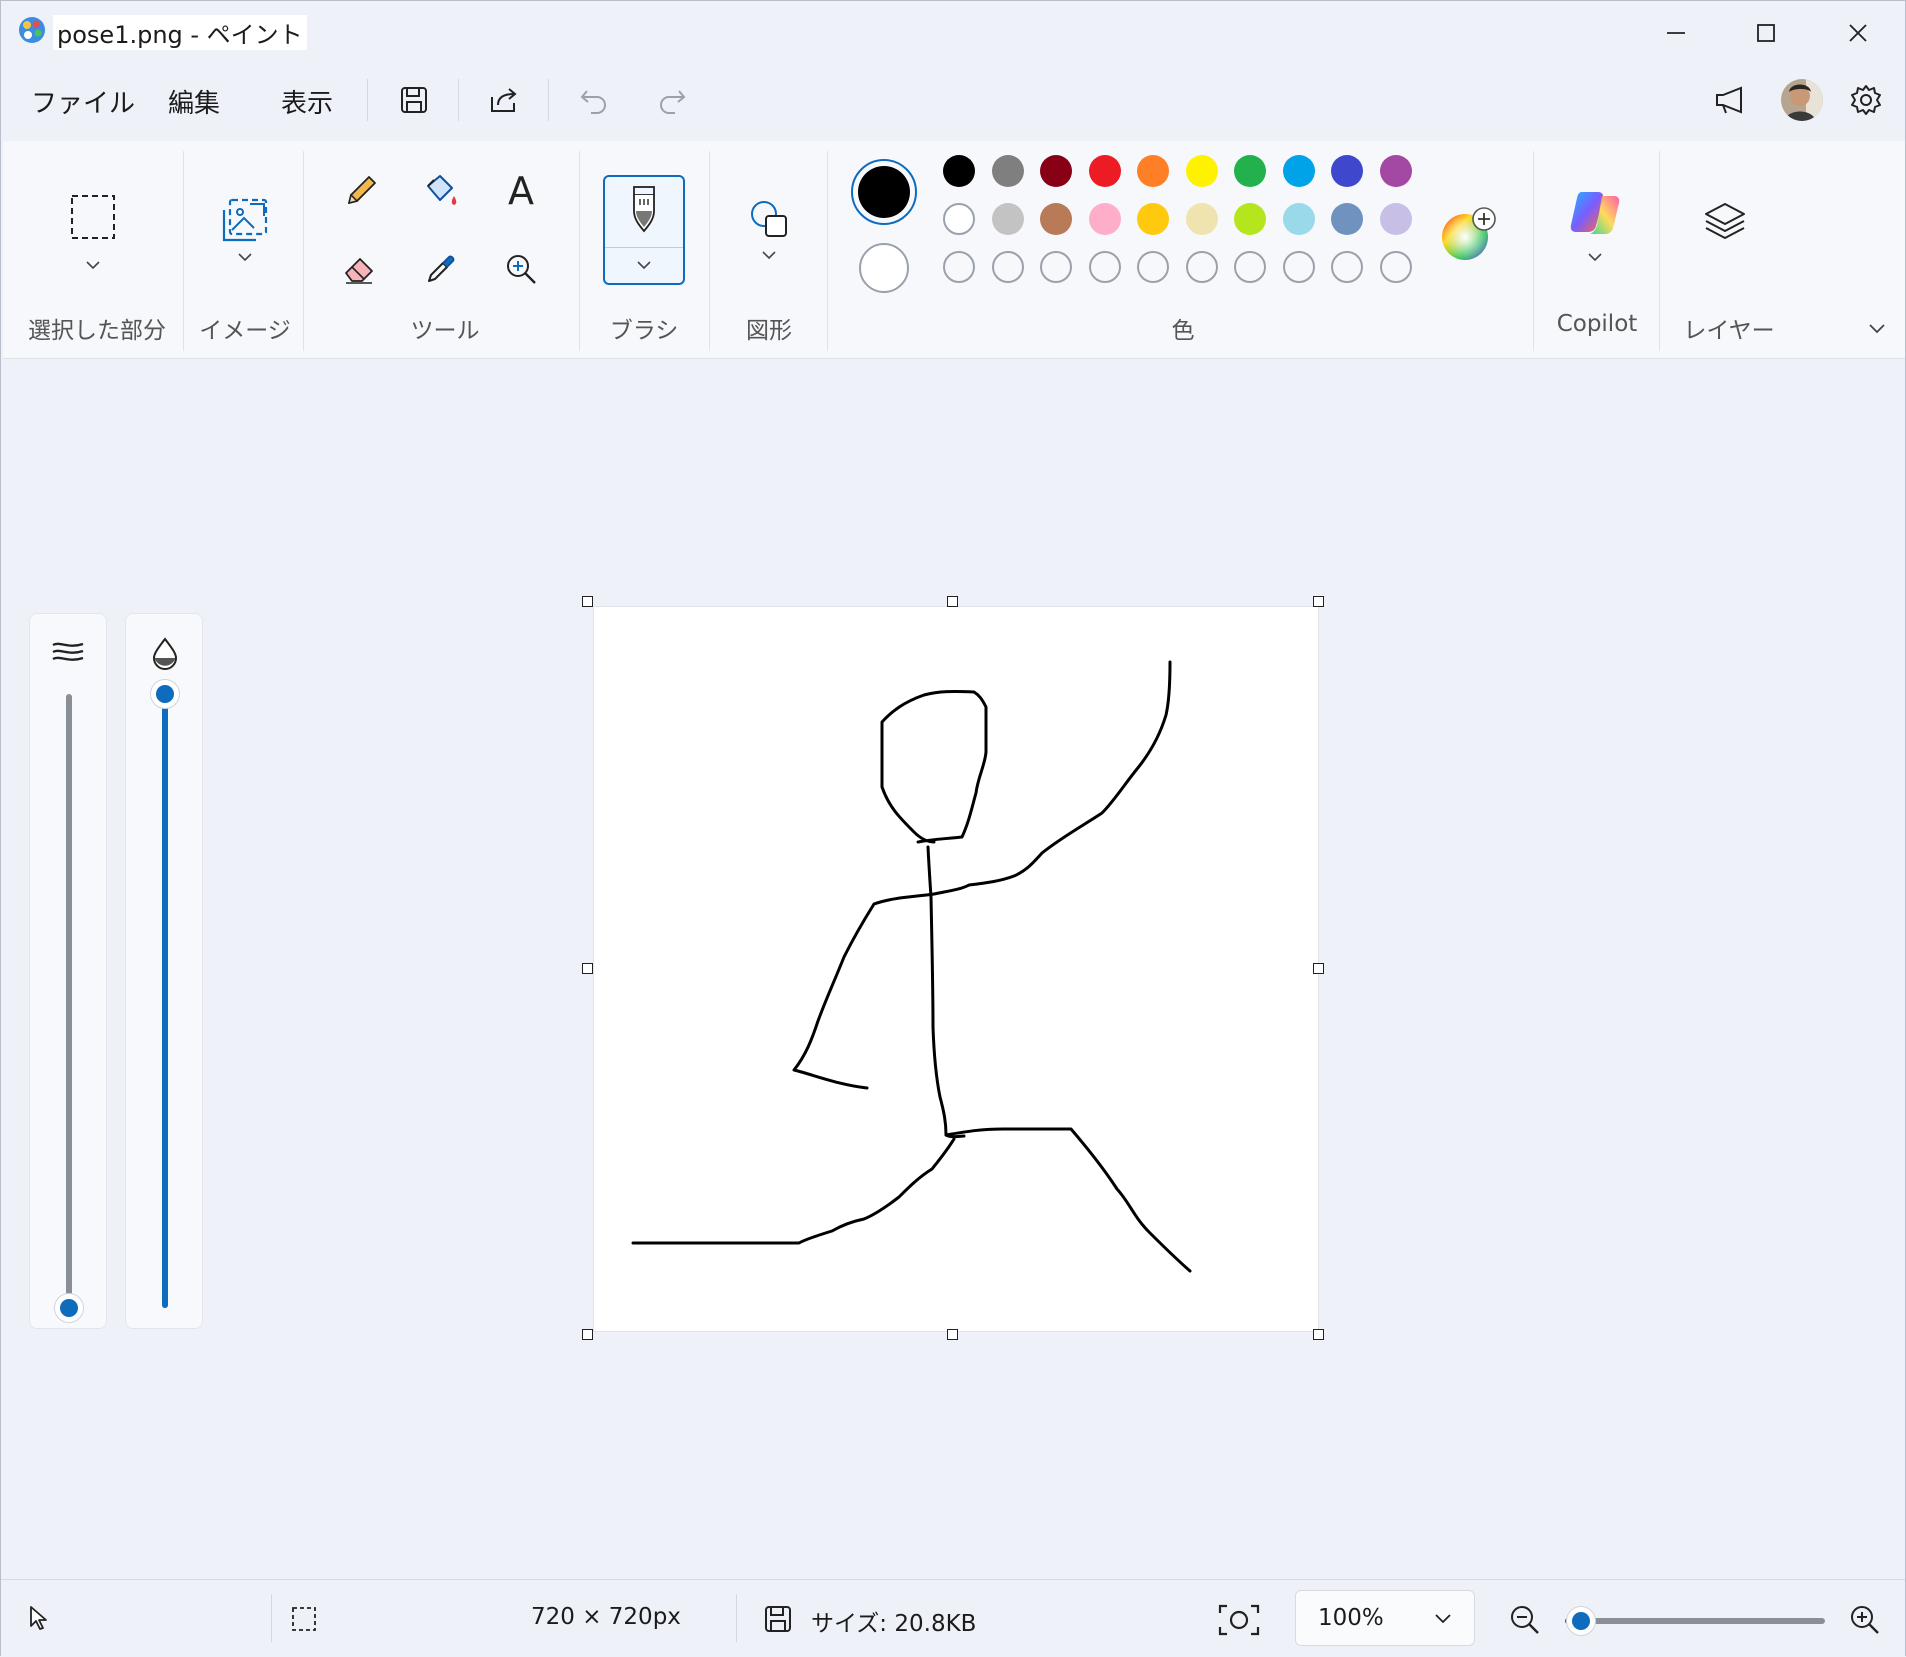 The height and width of the screenshot is (1657, 1906). I want to click on settings-icon, so click(1866, 100).